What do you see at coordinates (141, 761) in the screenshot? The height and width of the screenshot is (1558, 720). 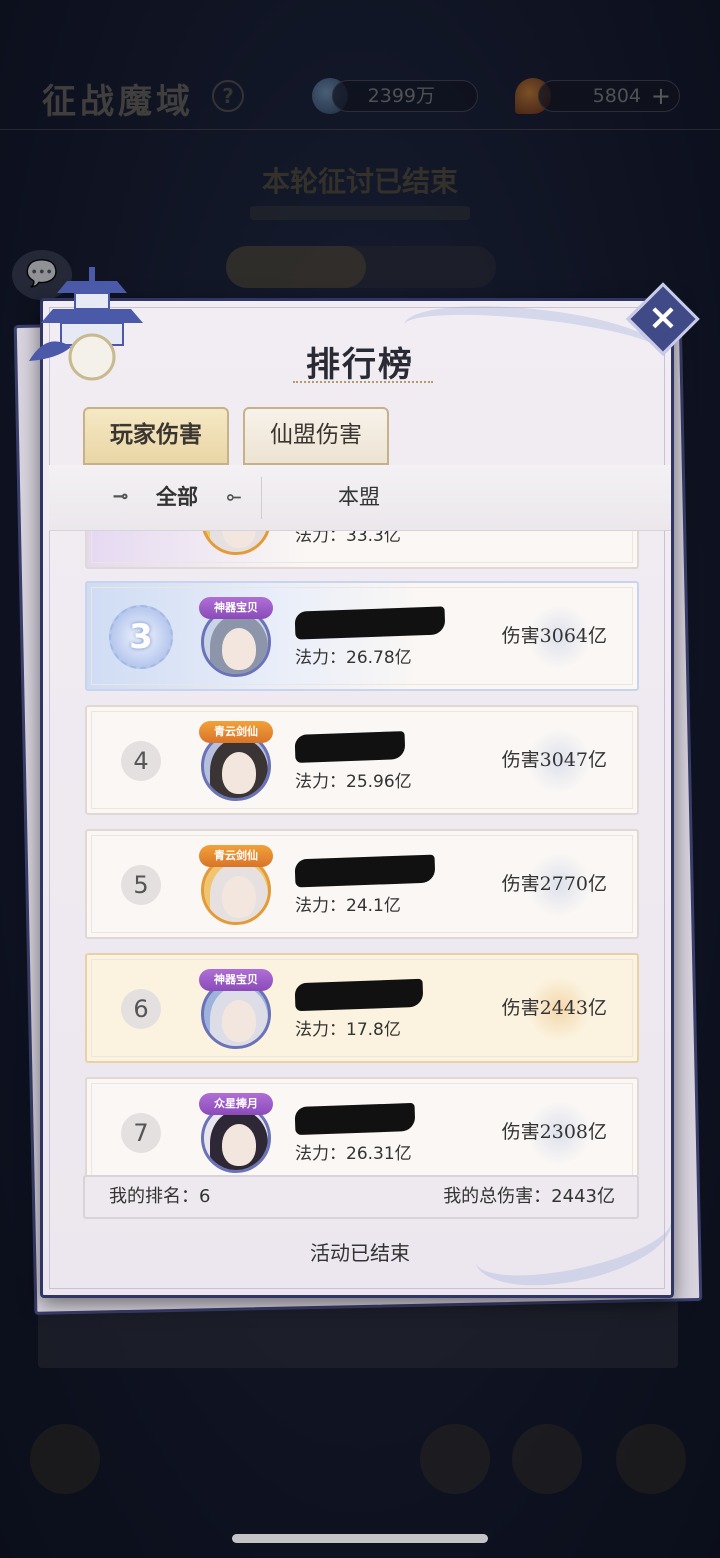 I see `rank-badge: 4` at bounding box center [141, 761].